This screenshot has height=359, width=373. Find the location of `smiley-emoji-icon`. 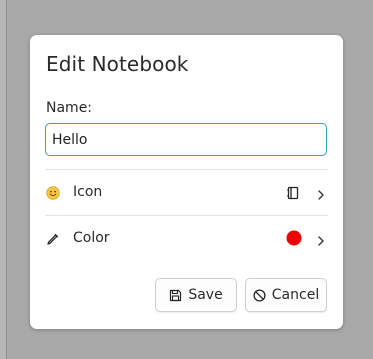

smiley-emoji-icon is located at coordinates (53, 192).